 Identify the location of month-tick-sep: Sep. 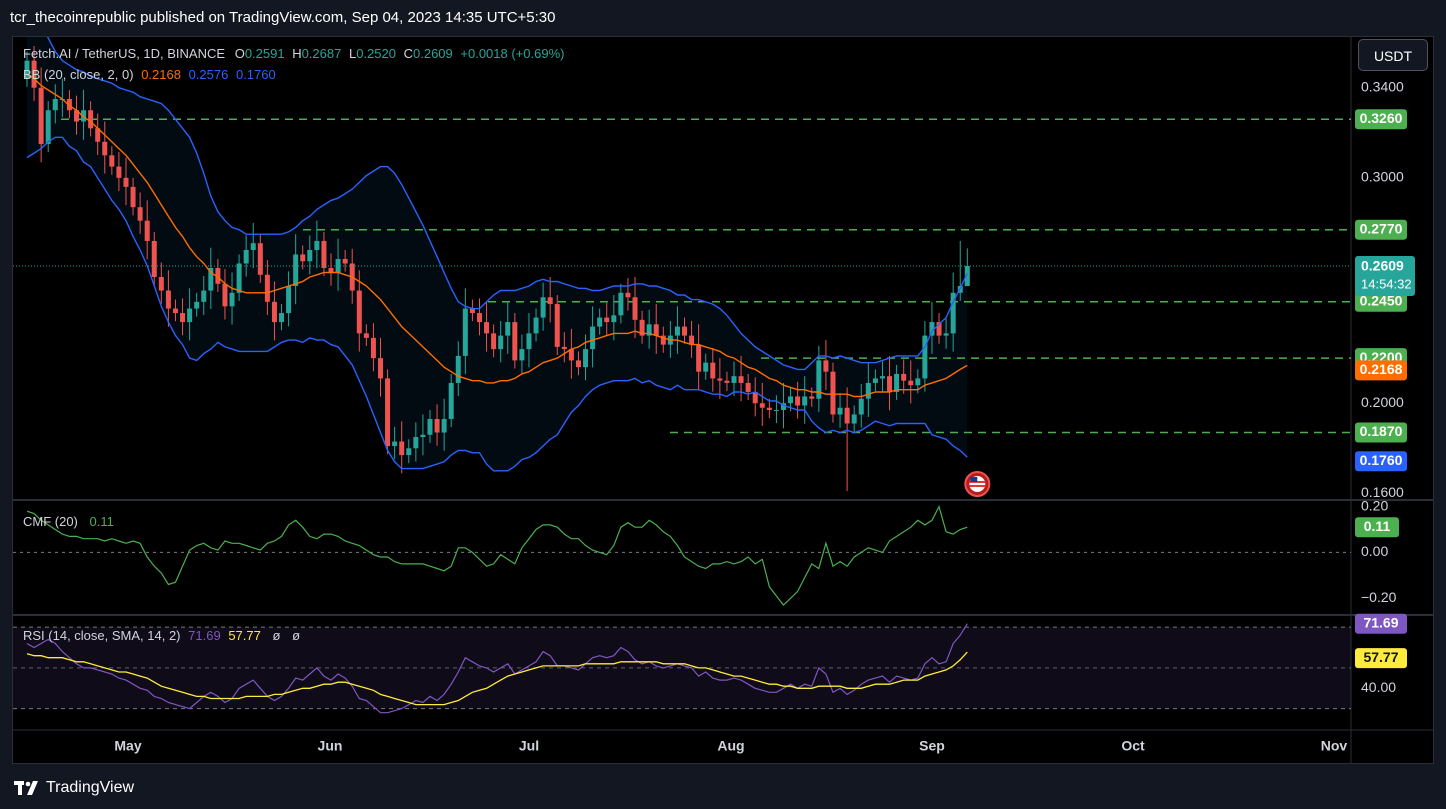
(932, 746).